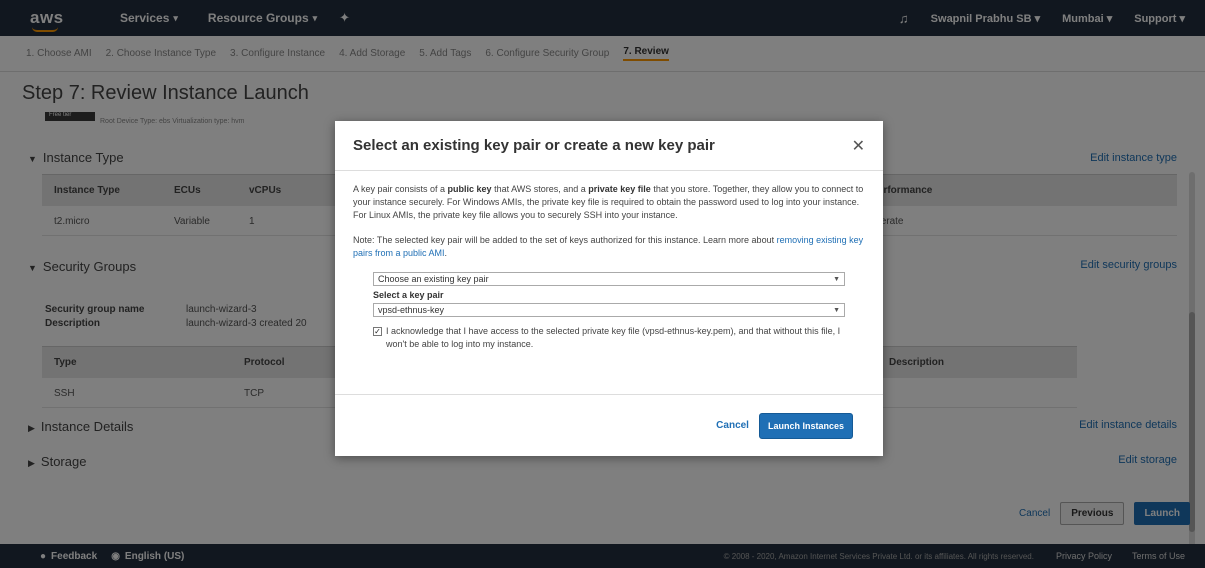  I want to click on dialog-cancel-button: Cancel, so click(732, 425).